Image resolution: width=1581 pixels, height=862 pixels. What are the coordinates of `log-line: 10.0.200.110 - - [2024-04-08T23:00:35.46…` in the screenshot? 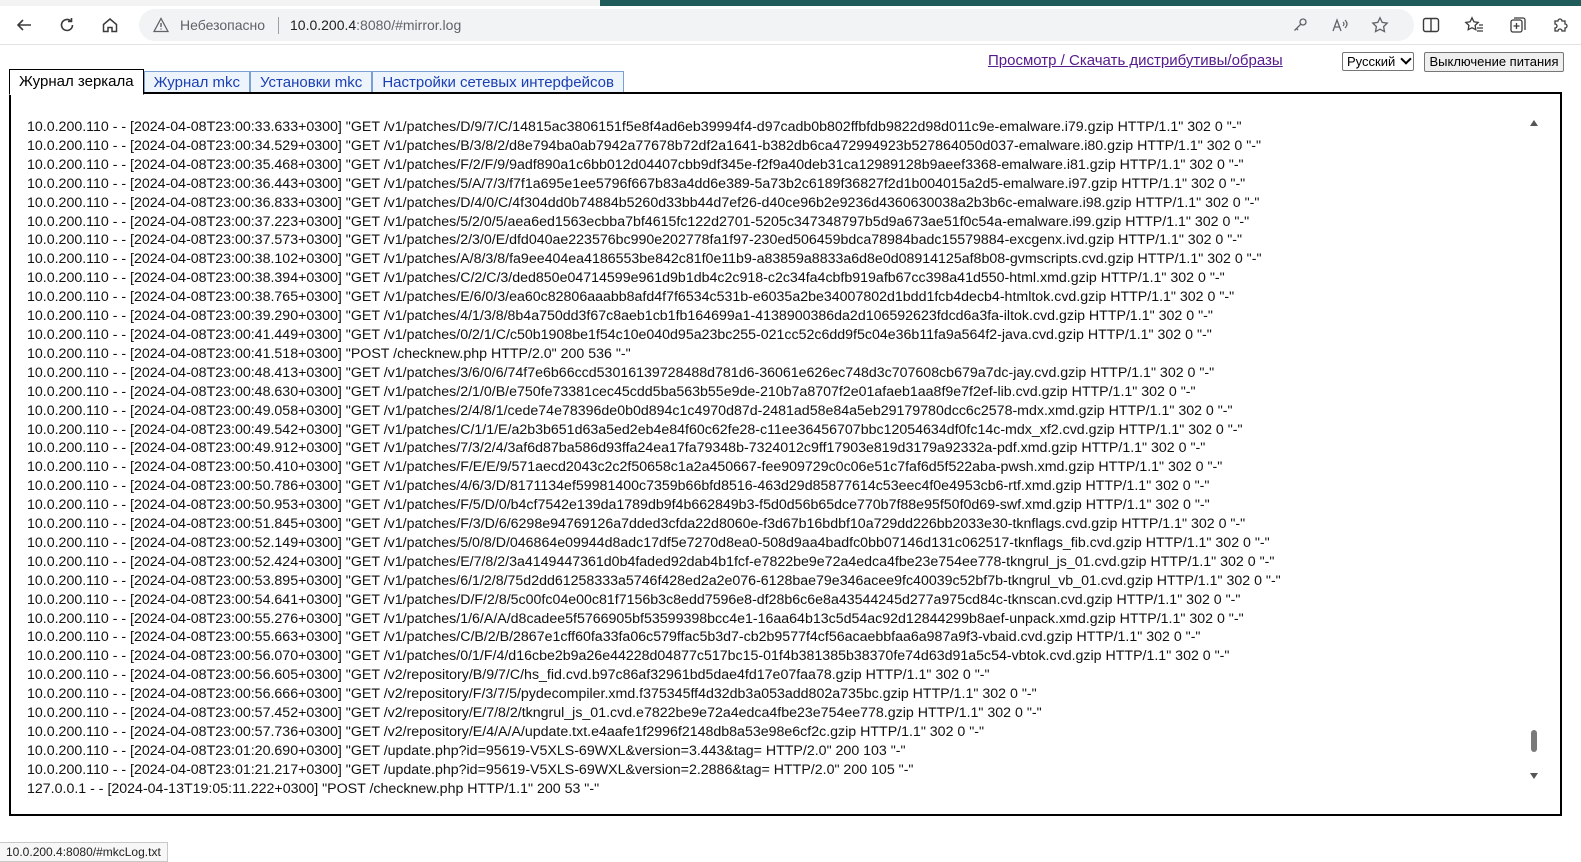 It's located at (635, 164).